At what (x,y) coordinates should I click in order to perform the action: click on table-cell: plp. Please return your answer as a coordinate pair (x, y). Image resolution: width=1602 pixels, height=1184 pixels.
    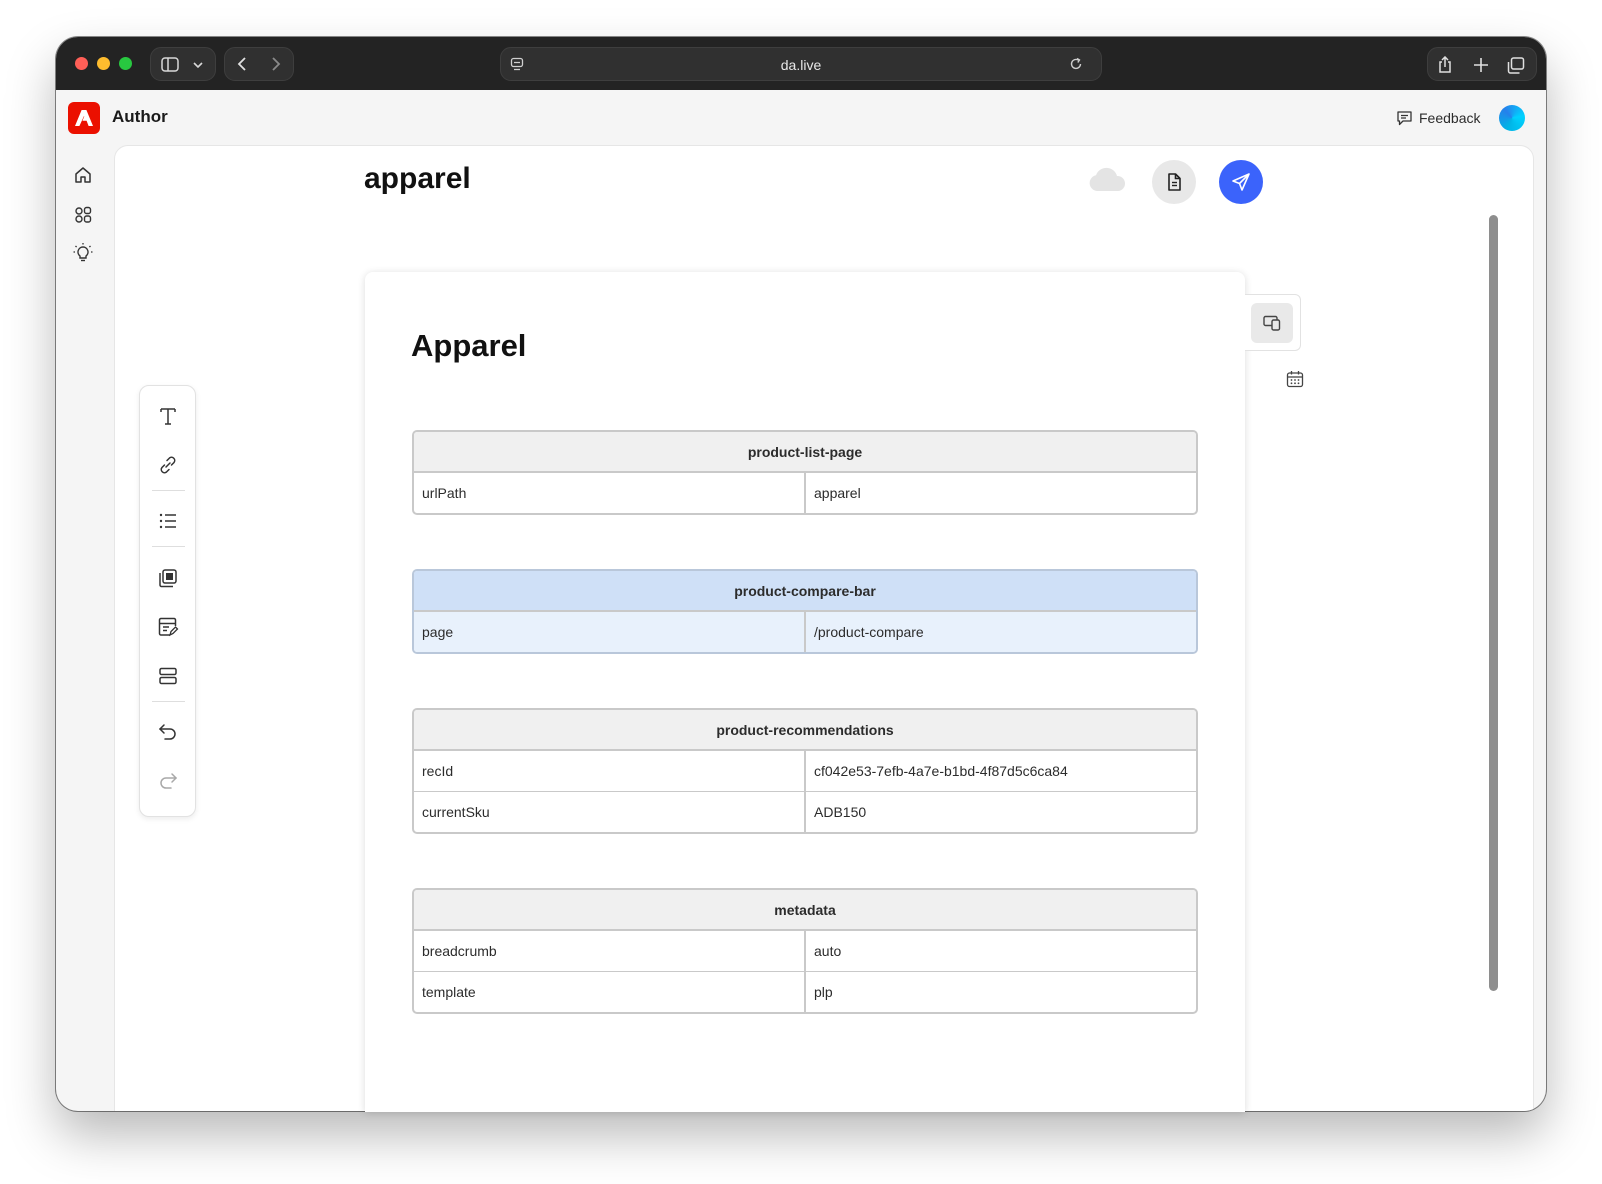
    Looking at the image, I should click on (1001, 991).